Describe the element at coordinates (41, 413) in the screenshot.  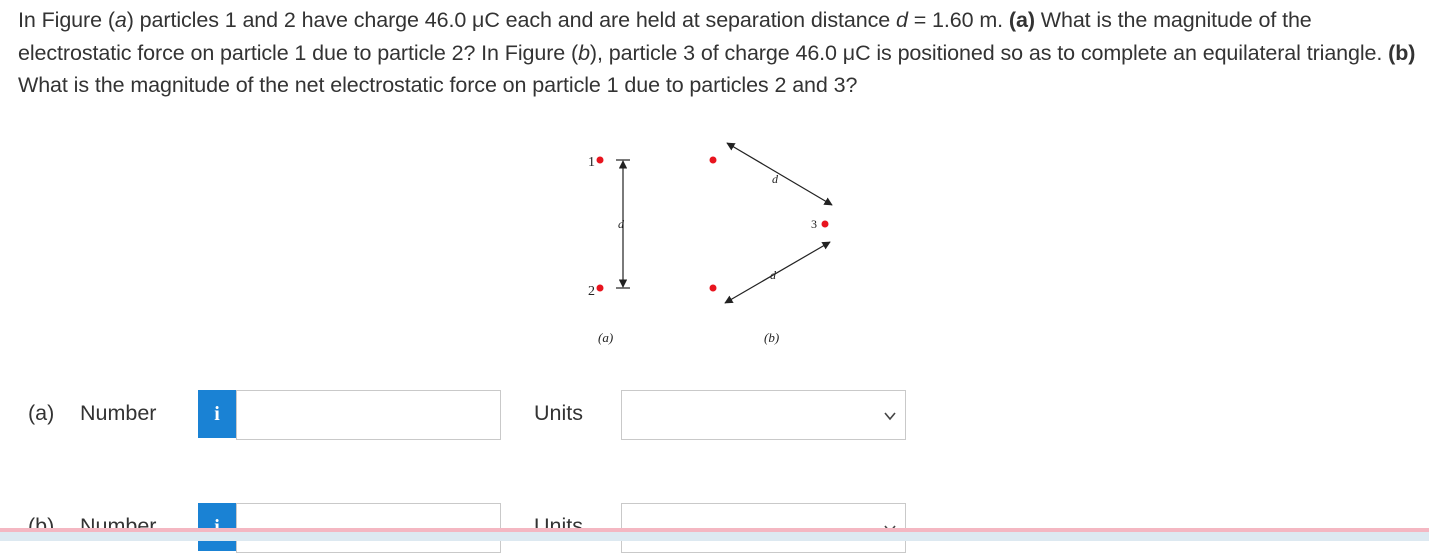
I see `part-label-a: (a)` at that location.